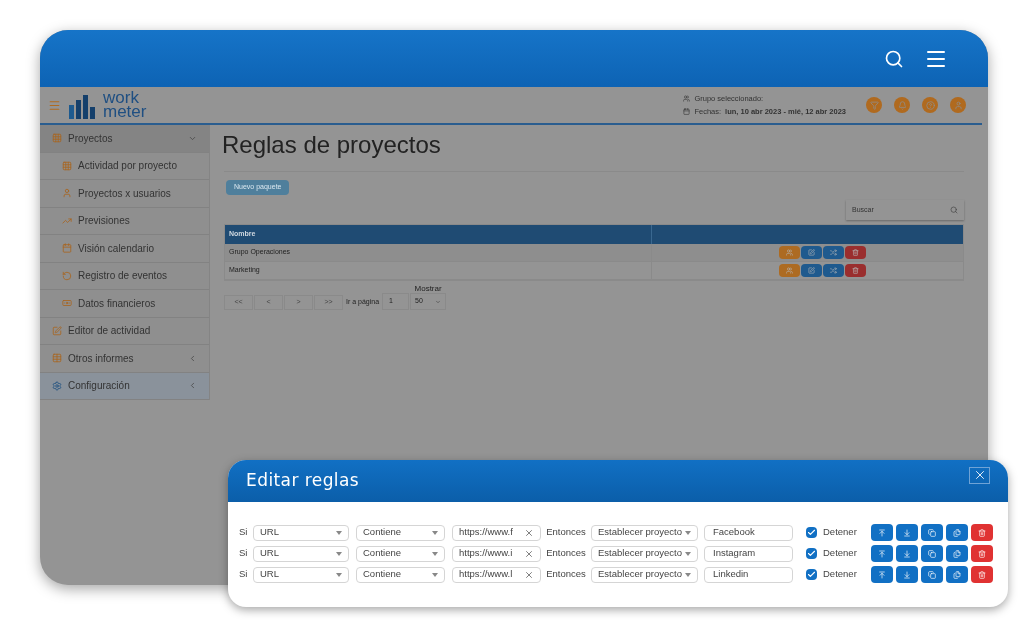  What do you see at coordinates (496, 574) in the screenshot?
I see `url-field: https://www.l` at bounding box center [496, 574].